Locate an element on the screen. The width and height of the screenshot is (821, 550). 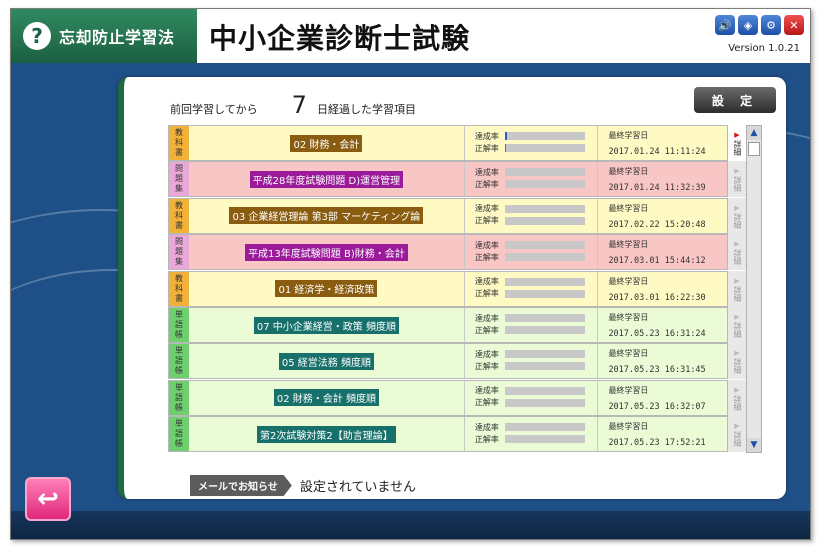
item-subject-label: 第2次試験対策2【助言理論】 is located at coordinates (326, 434).